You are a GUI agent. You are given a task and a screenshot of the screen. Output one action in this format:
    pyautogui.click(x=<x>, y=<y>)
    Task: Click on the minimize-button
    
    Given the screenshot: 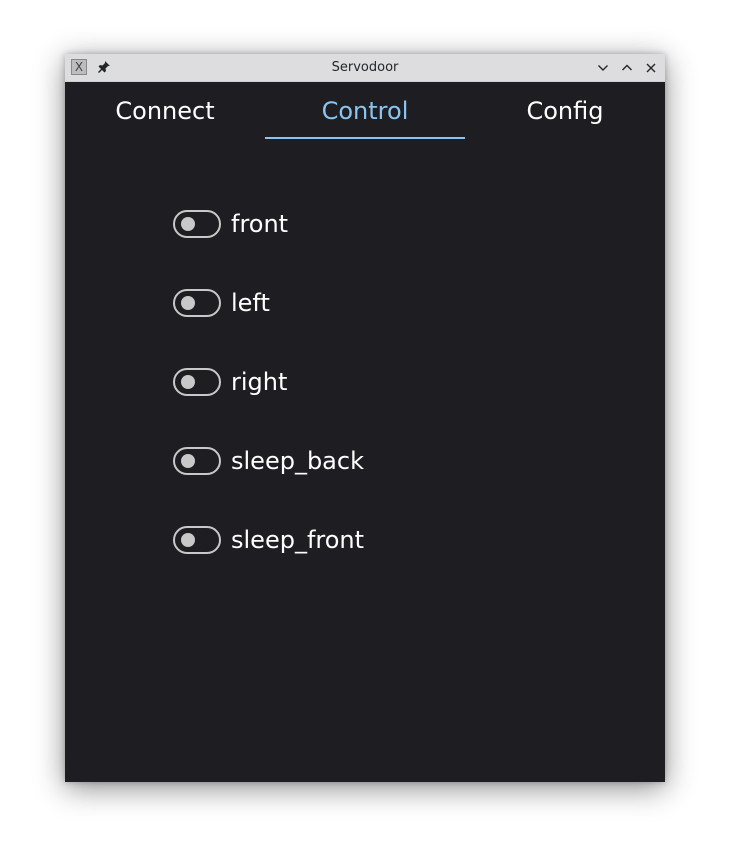 What is the action you would take?
    pyautogui.click(x=603, y=68)
    